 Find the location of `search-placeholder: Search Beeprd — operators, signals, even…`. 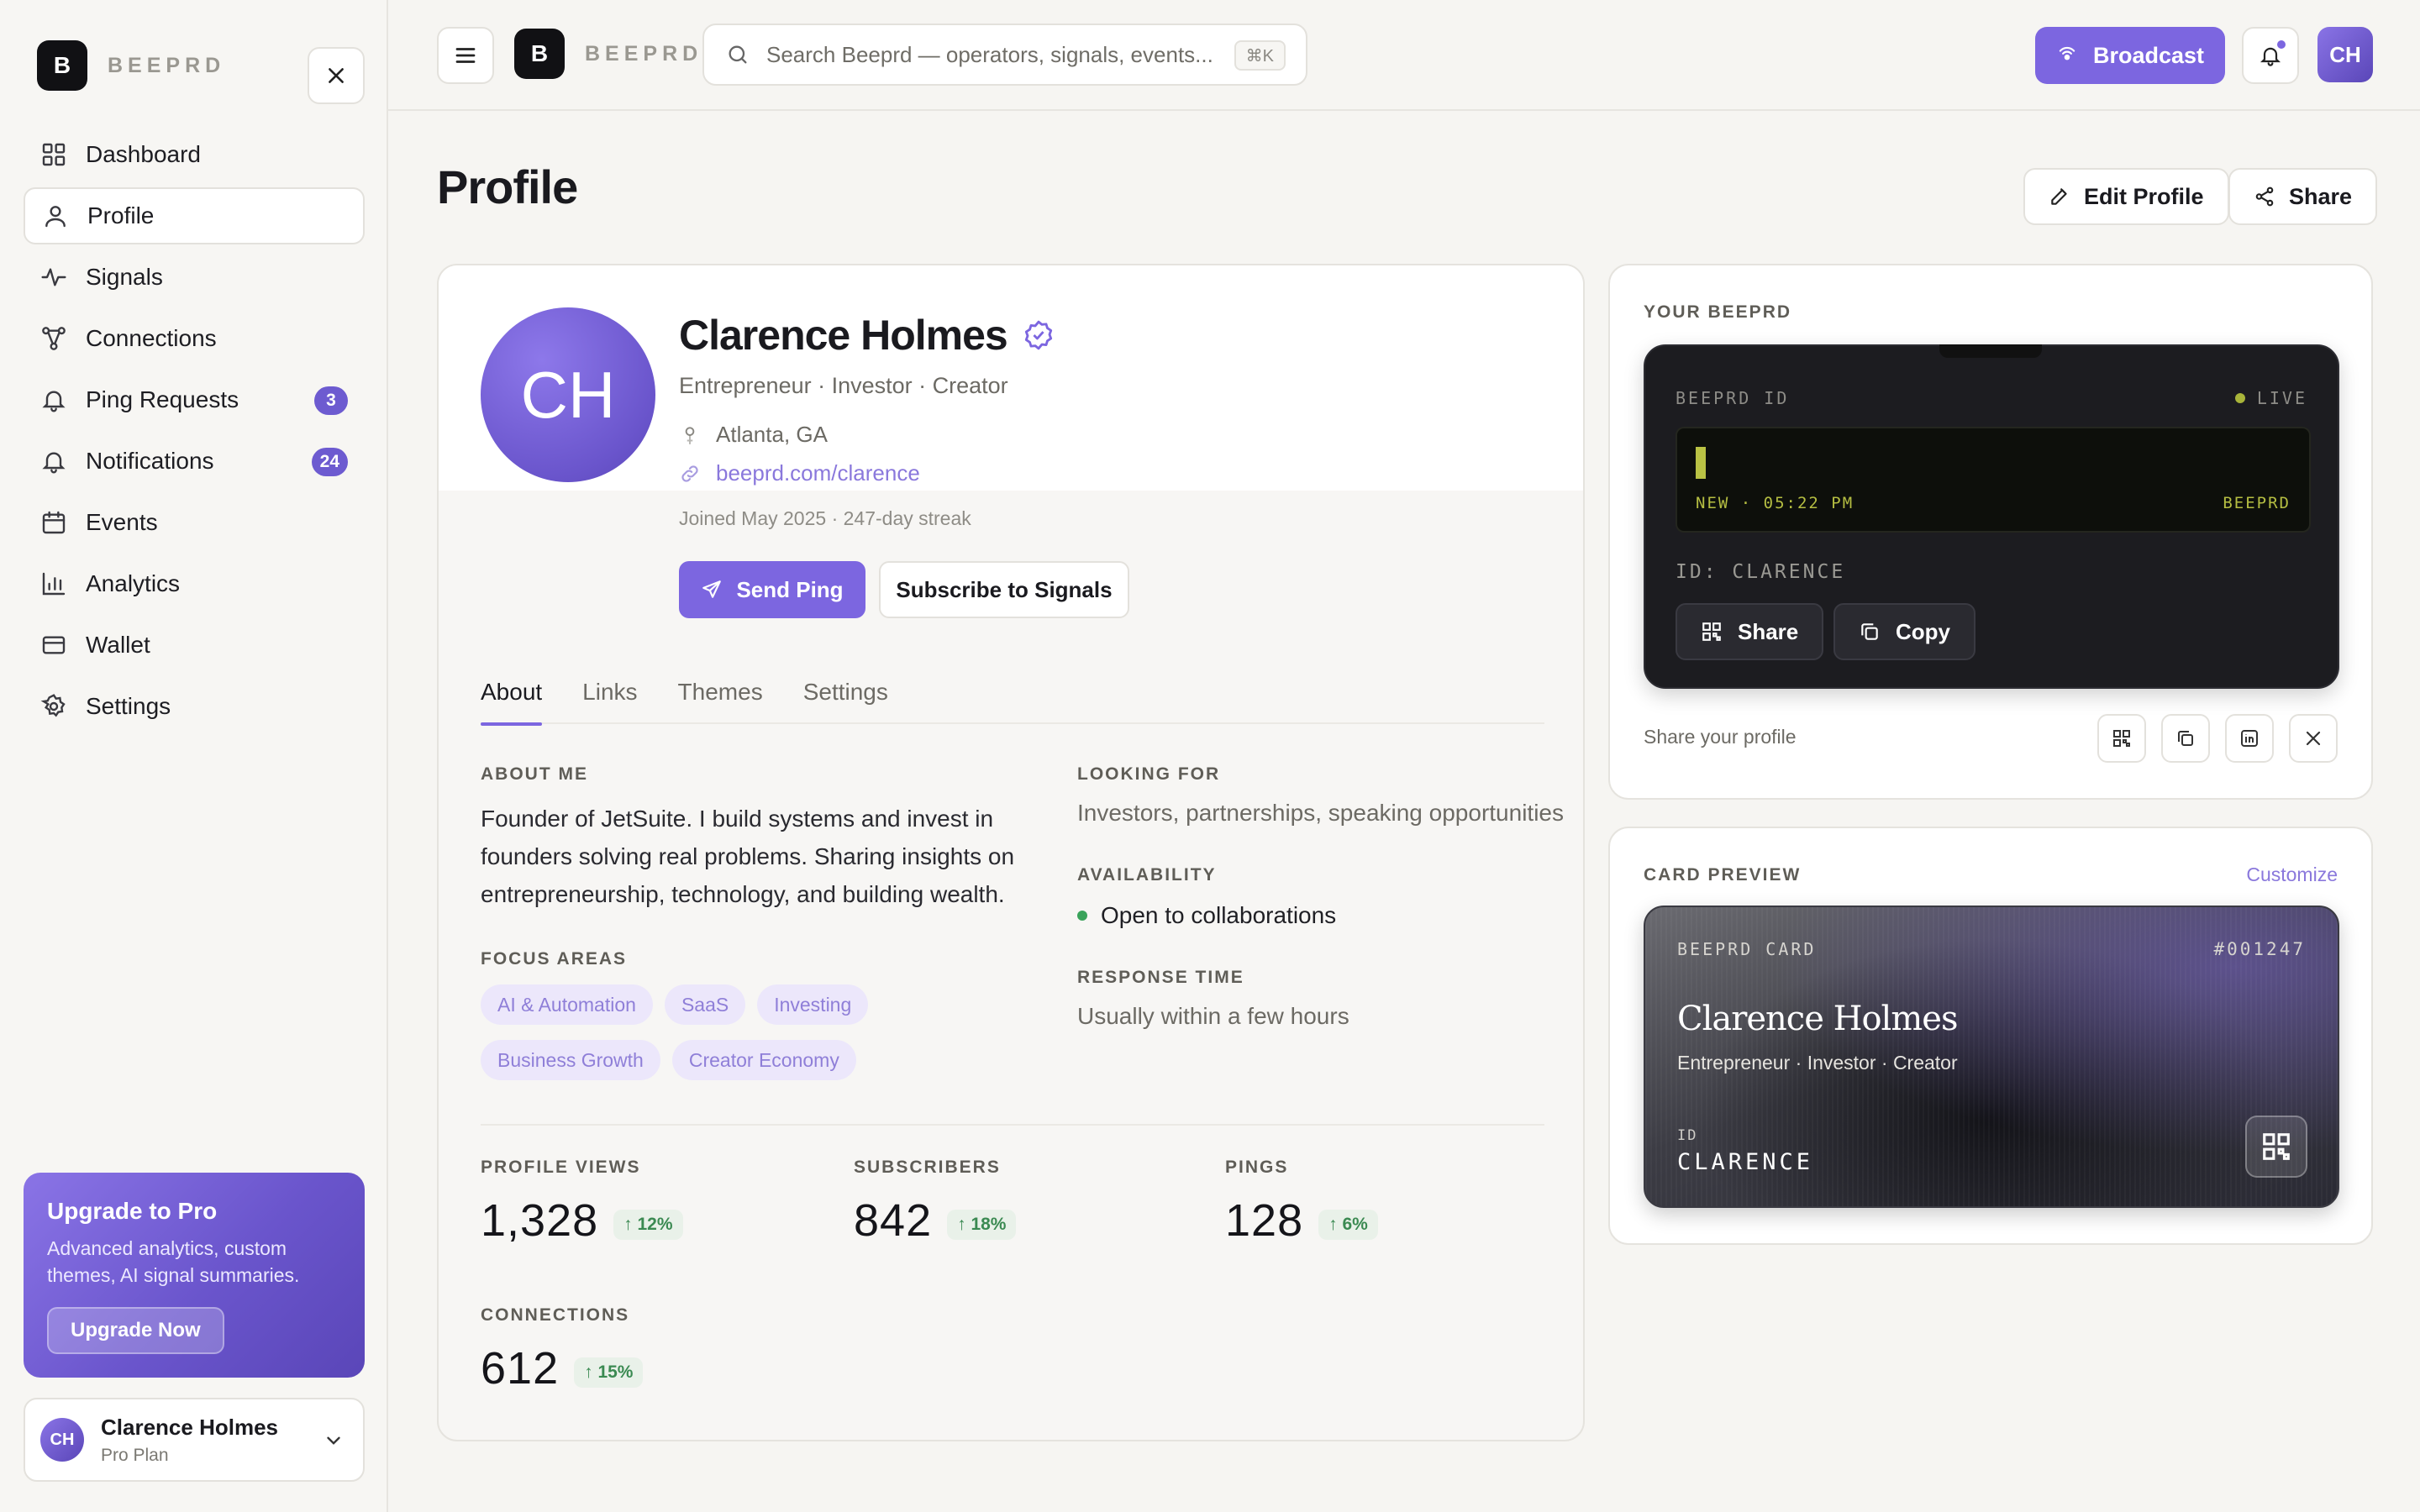

search-placeholder: Search Beeprd — operators, signals, even… is located at coordinates (990, 54).